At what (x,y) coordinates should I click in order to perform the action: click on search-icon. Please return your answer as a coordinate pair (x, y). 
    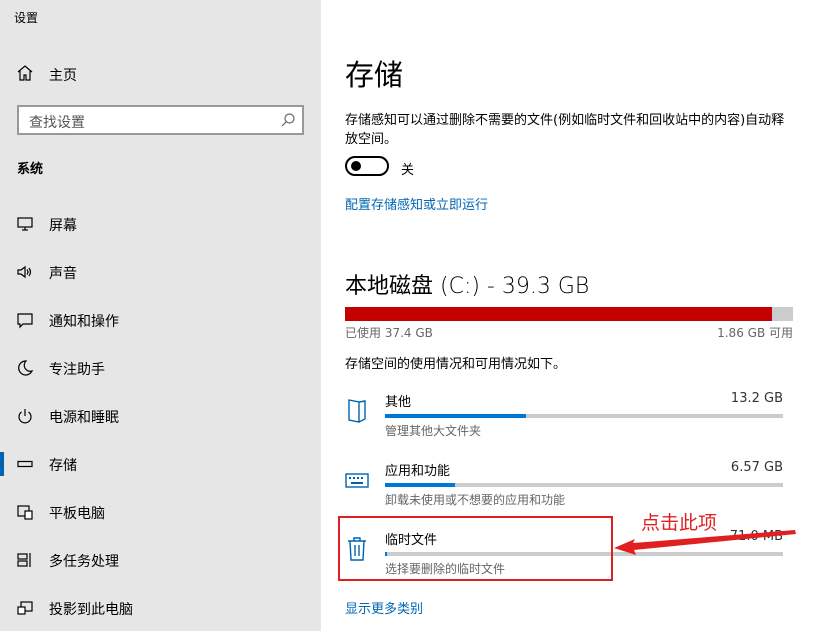
    Looking at the image, I should click on (288, 120).